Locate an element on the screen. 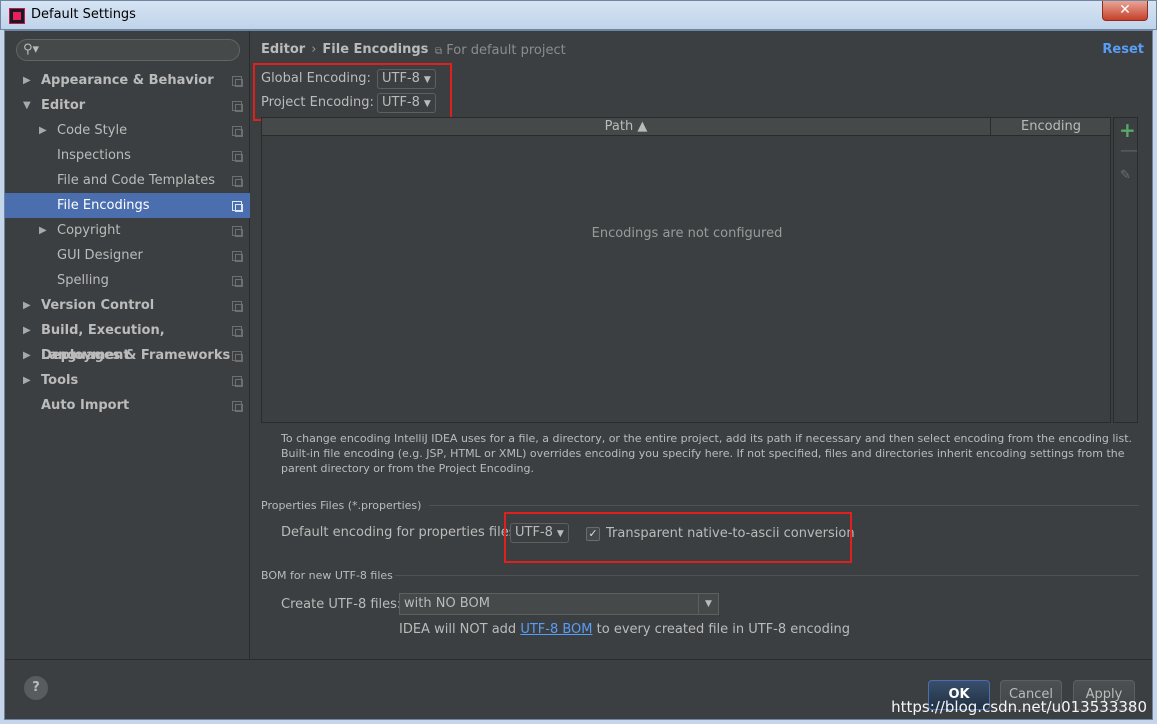 The width and height of the screenshot is (1157, 724). sidebar-item-label: Spelling is located at coordinates (83, 280).